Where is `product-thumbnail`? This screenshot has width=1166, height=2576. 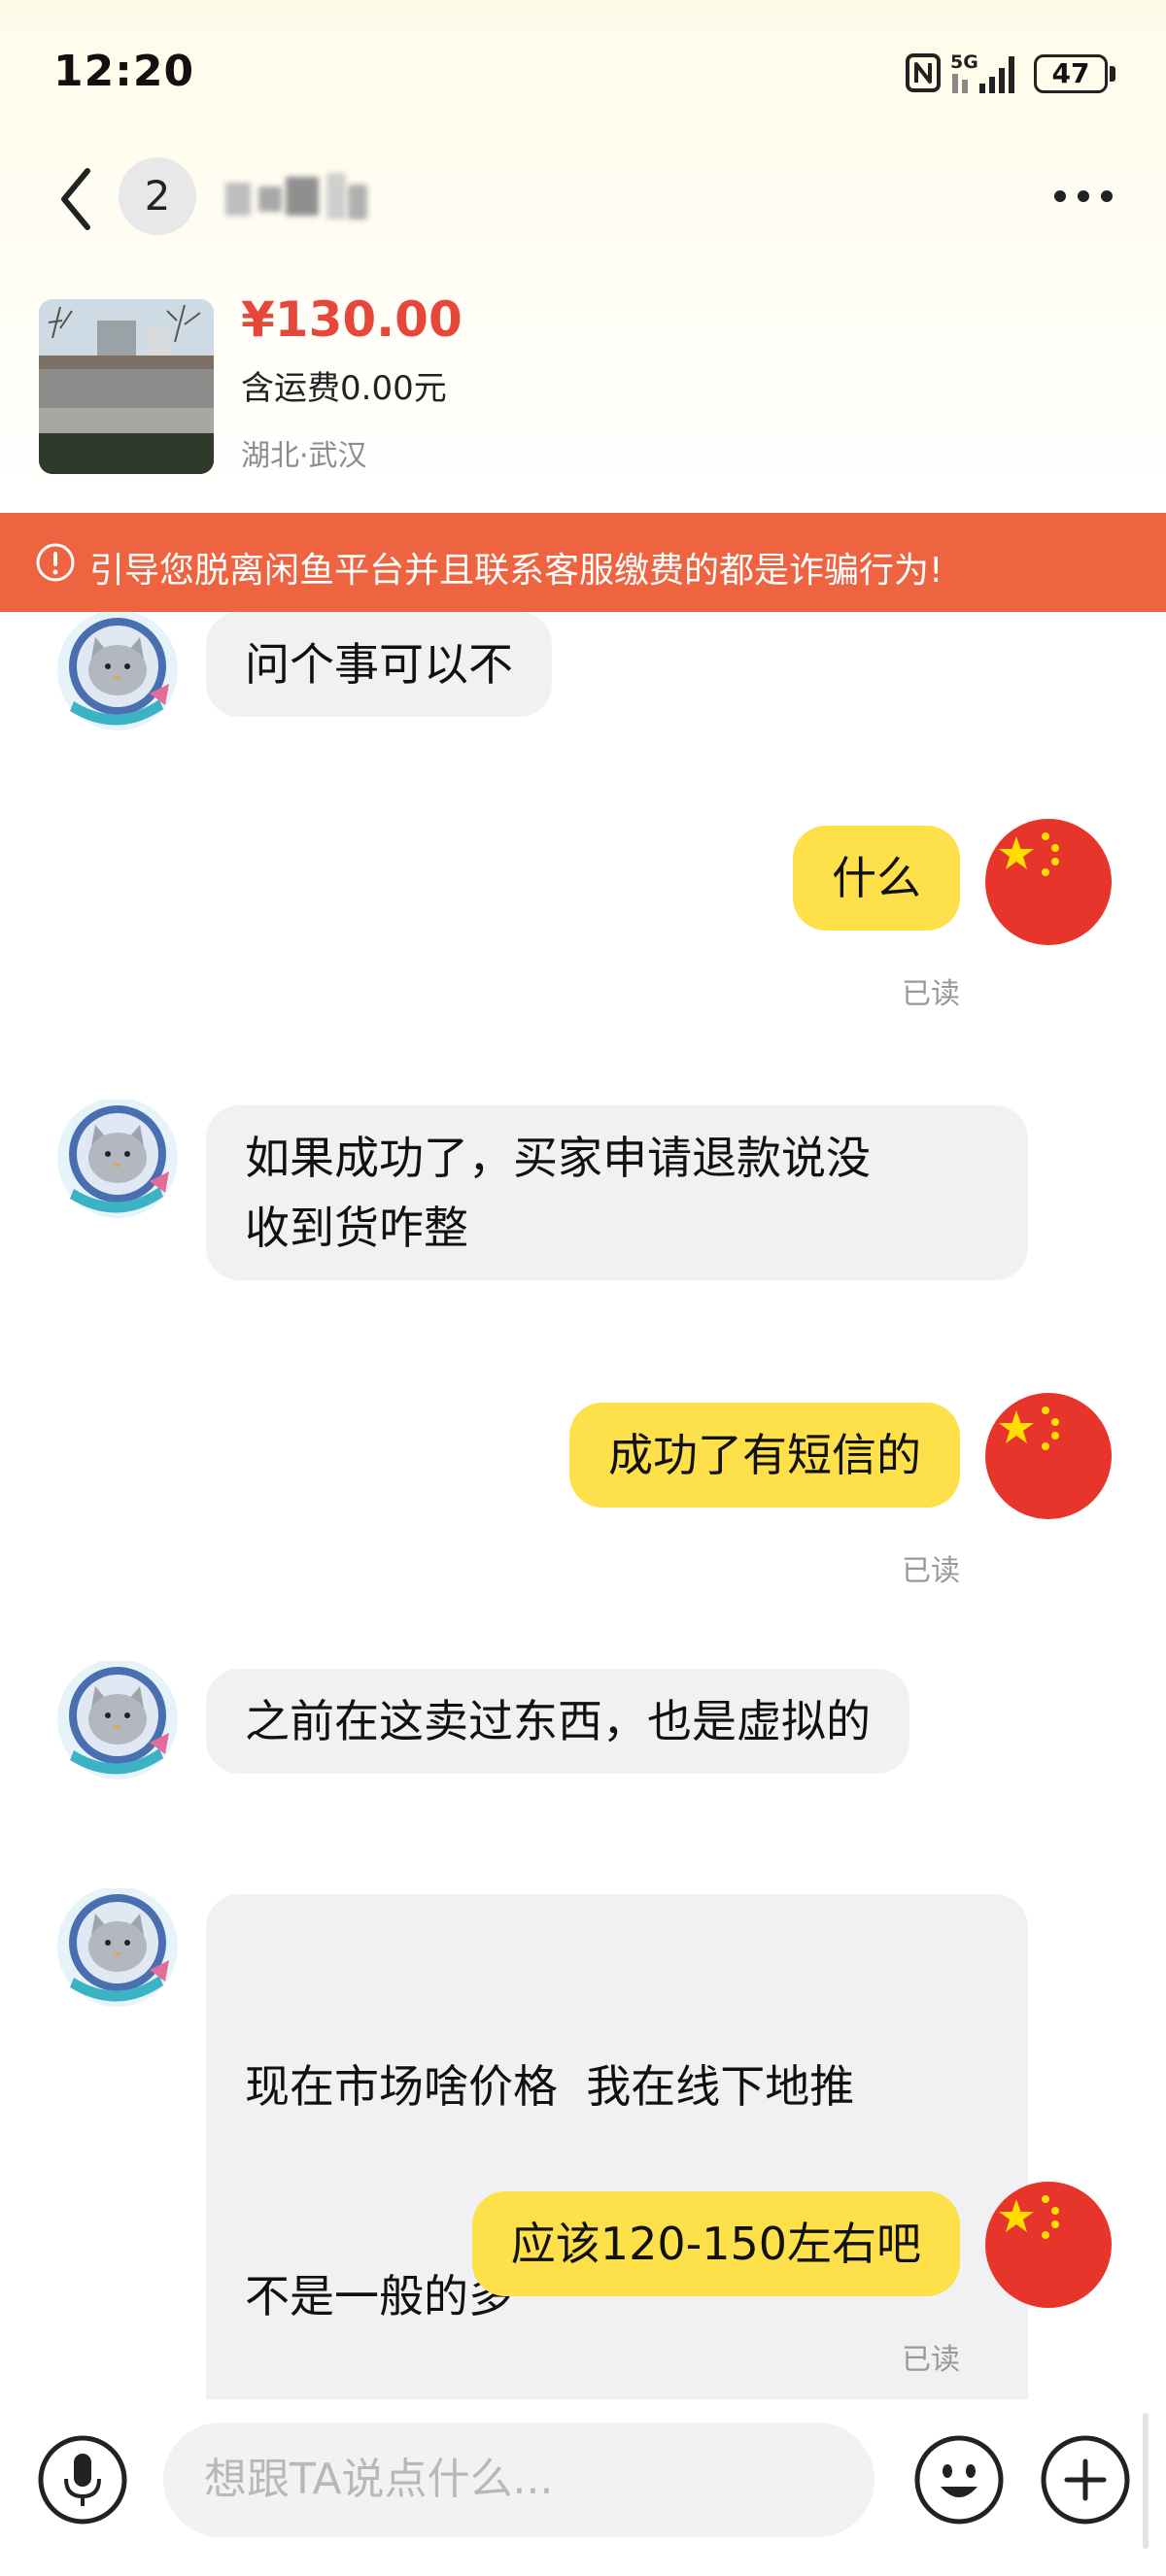
product-thumbnail is located at coordinates (127, 386).